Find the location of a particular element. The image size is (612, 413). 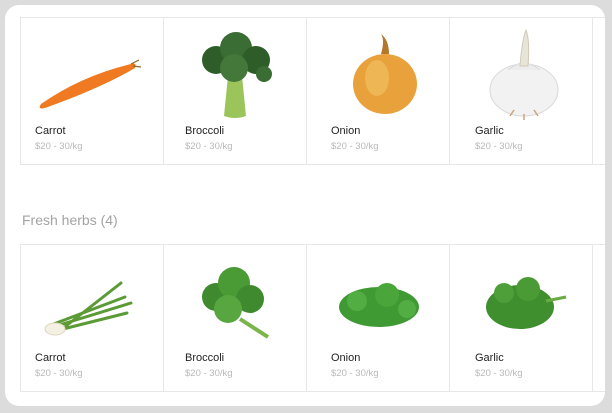

section-title: Fresh herbs (4) is located at coordinates (70, 220).